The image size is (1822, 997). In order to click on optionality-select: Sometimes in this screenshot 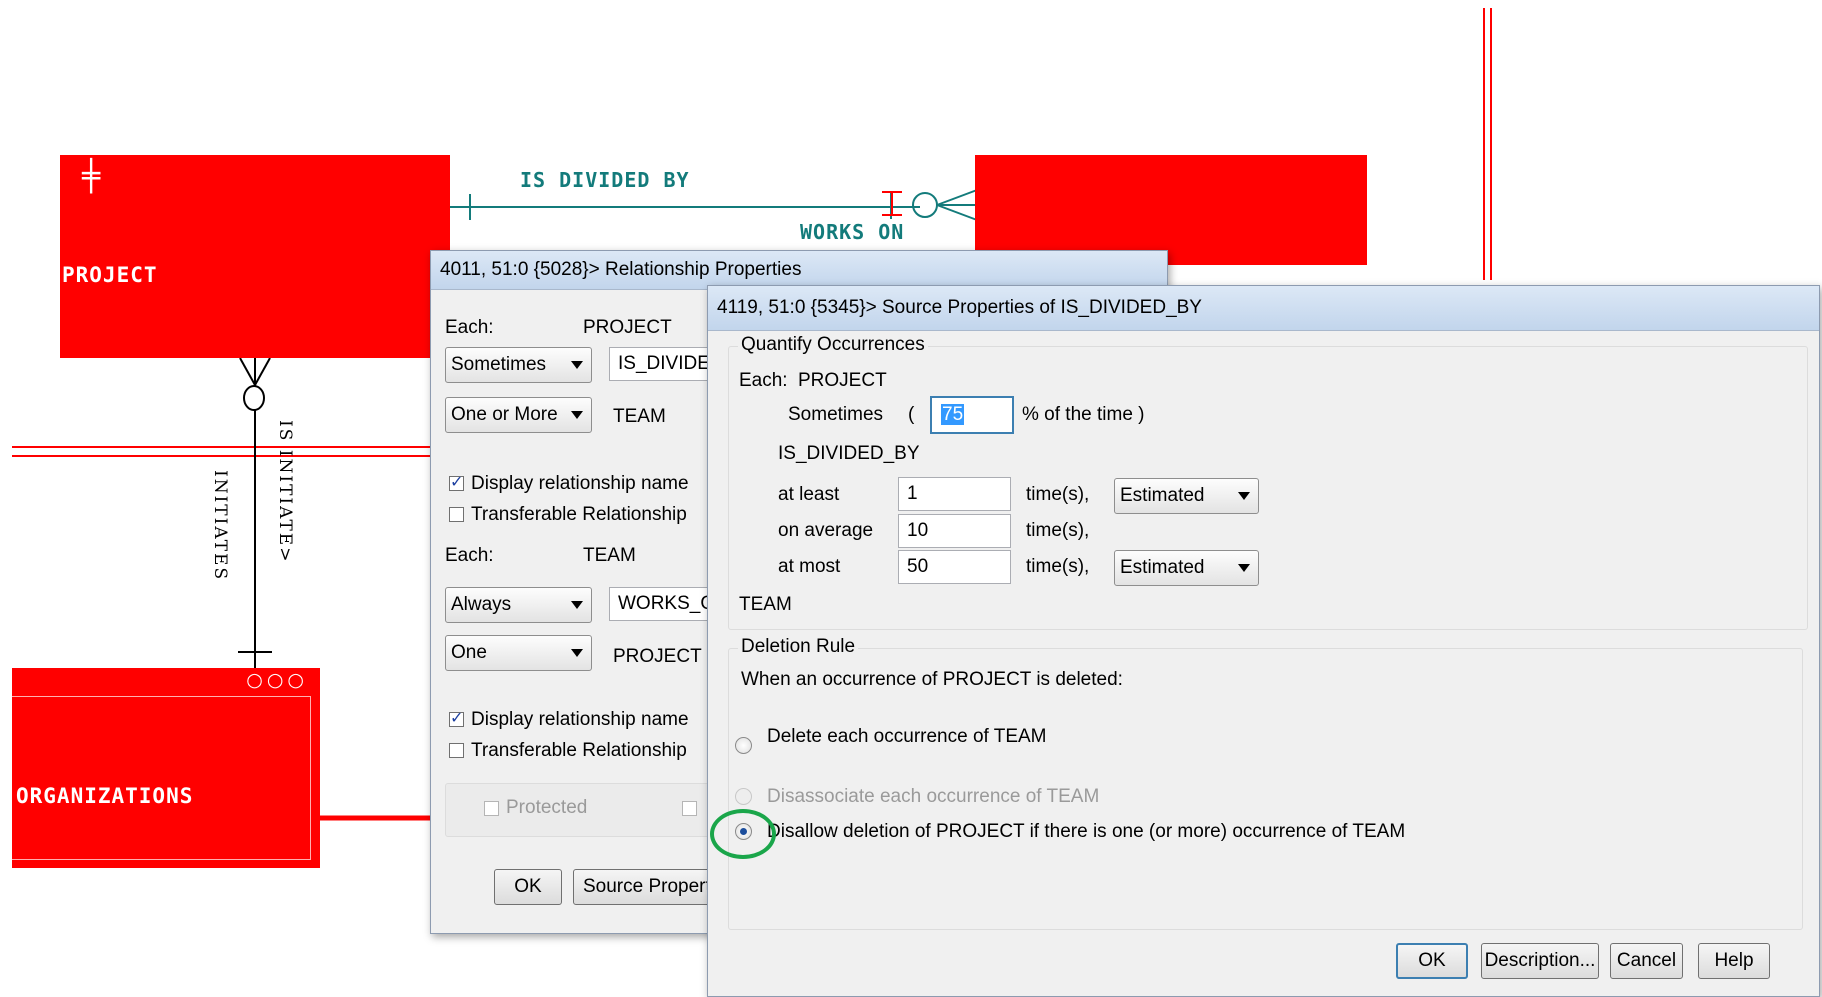, I will do `click(518, 365)`.